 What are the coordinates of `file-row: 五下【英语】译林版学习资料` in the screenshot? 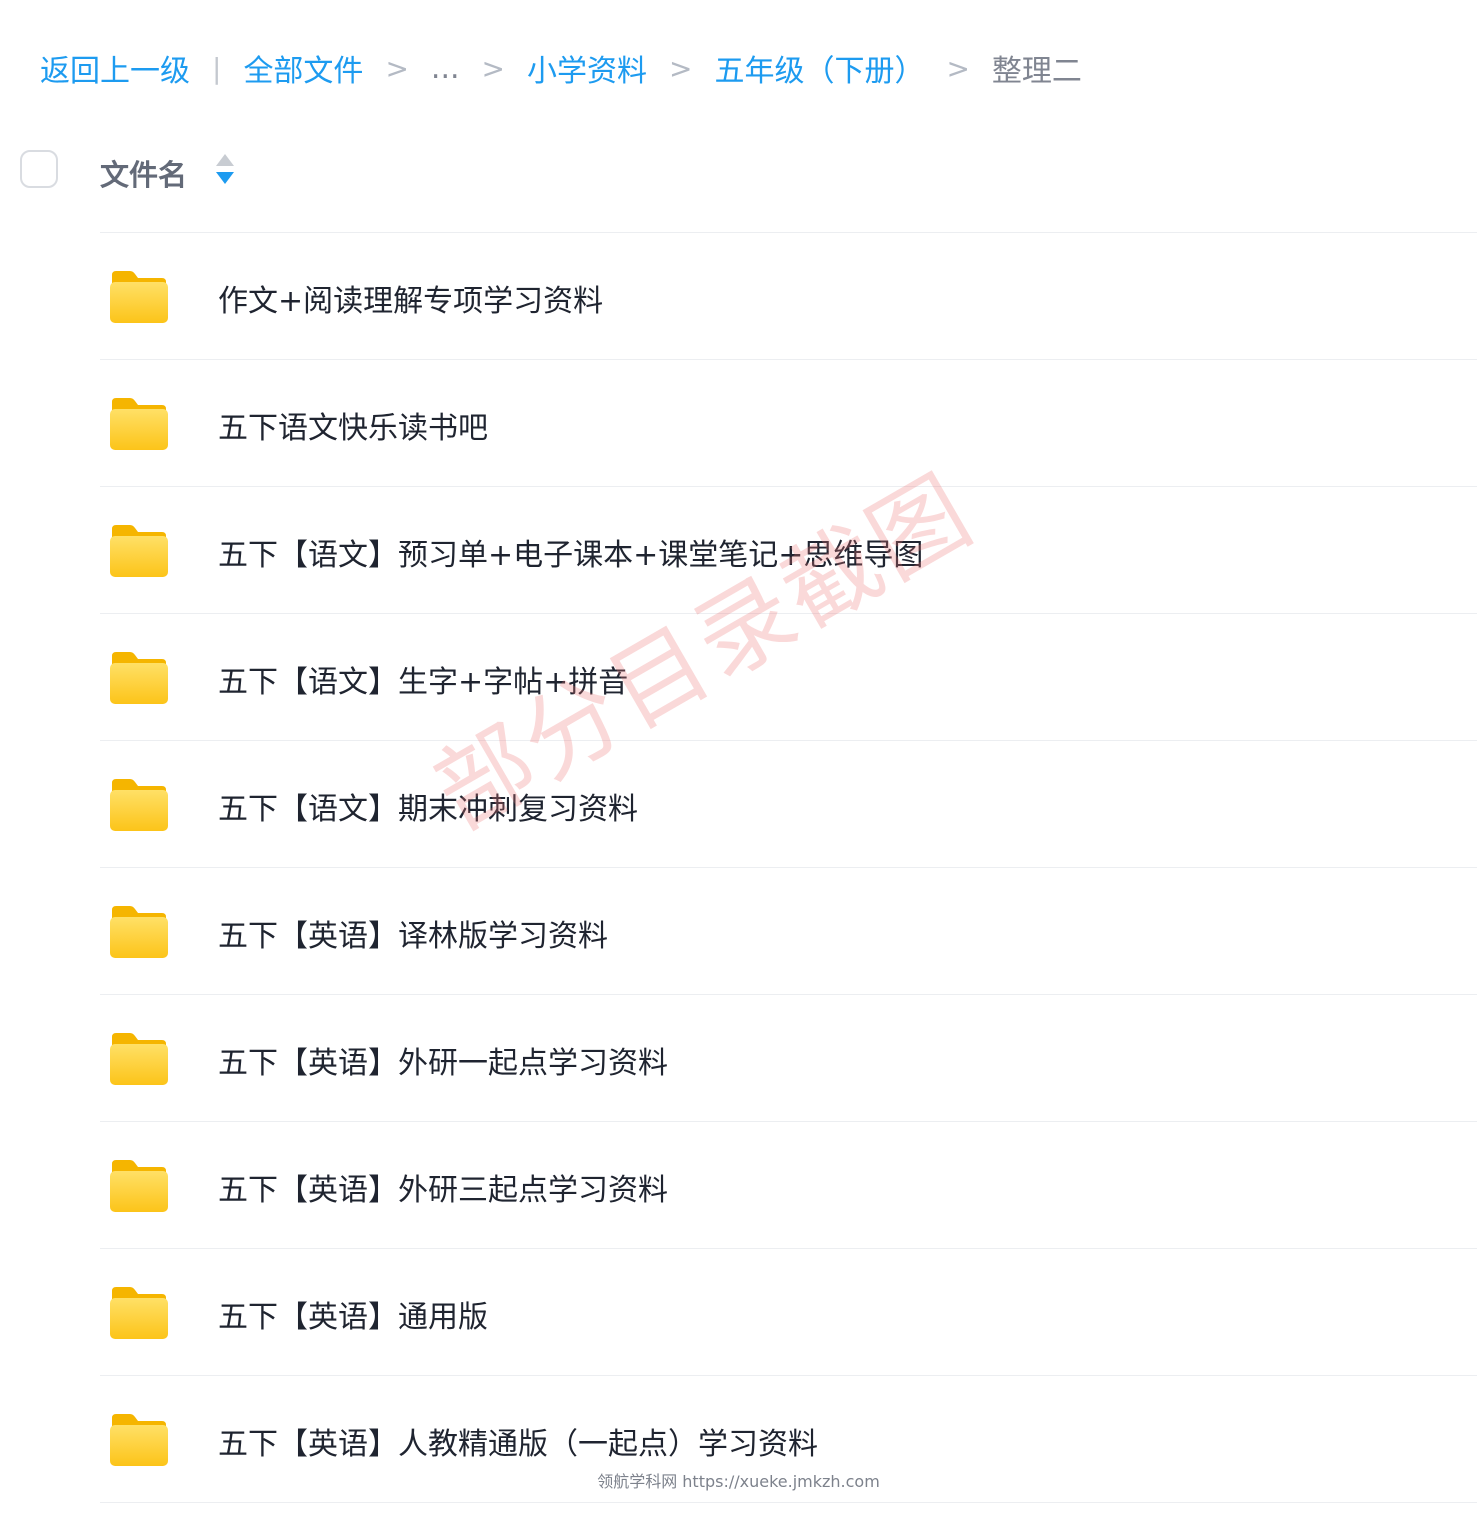 It's located at (788, 930).